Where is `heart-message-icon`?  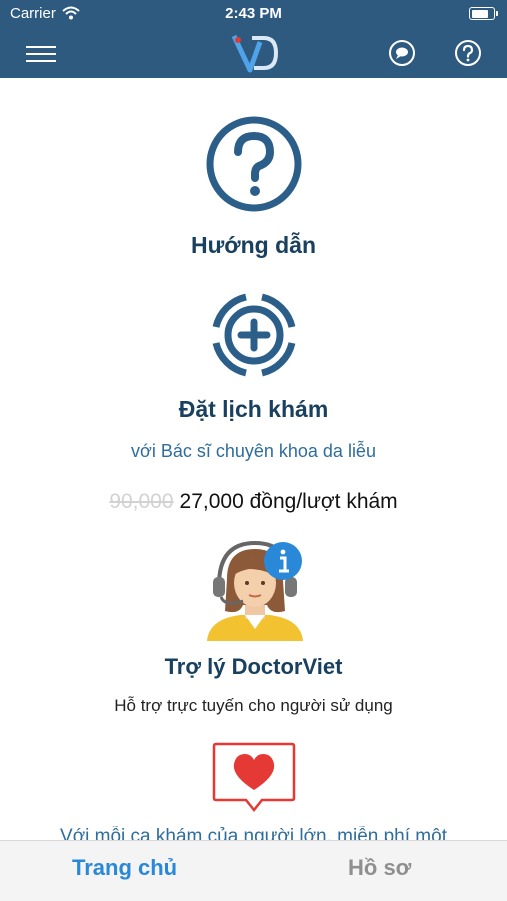 heart-message-icon is located at coordinates (254, 778).